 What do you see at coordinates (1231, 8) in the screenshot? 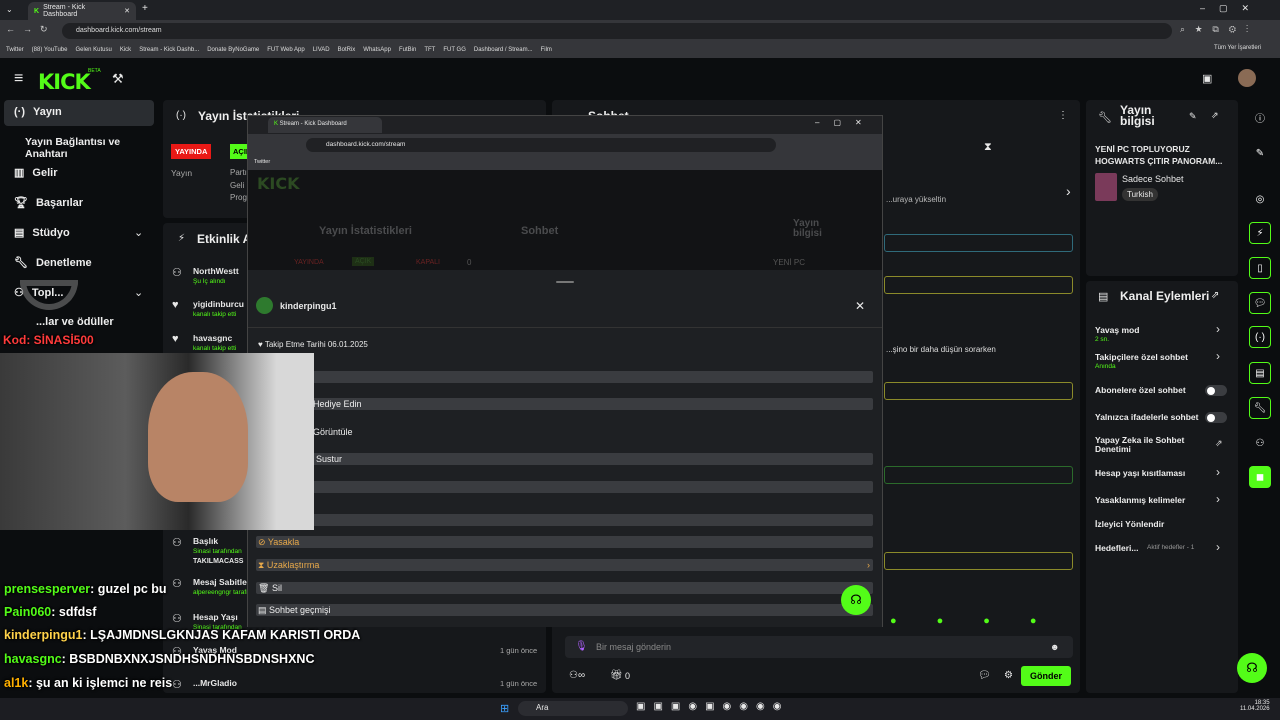
I see `window-controls: –▢✕` at bounding box center [1231, 8].